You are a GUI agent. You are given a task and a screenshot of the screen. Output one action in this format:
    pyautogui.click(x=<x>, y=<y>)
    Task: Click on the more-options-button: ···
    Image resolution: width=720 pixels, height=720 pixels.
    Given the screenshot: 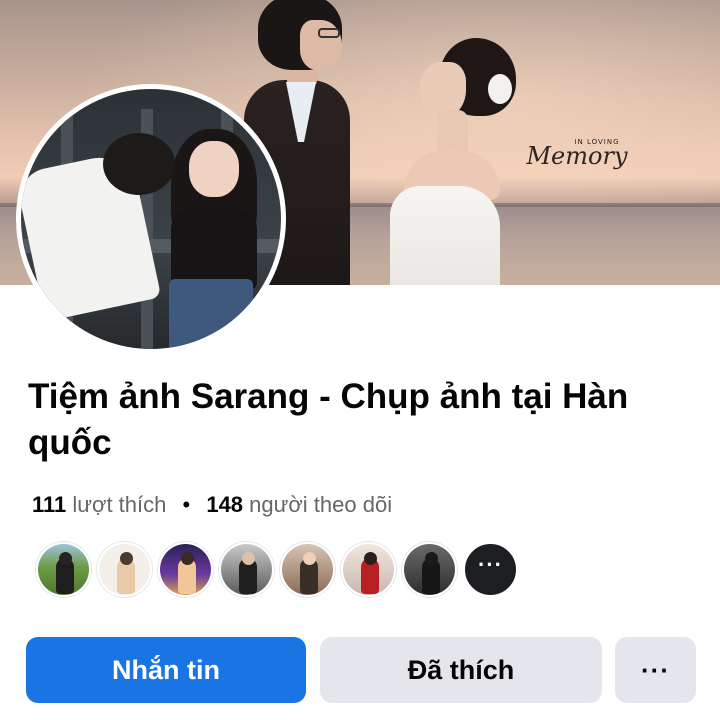 What is the action you would take?
    pyautogui.click(x=655, y=670)
    